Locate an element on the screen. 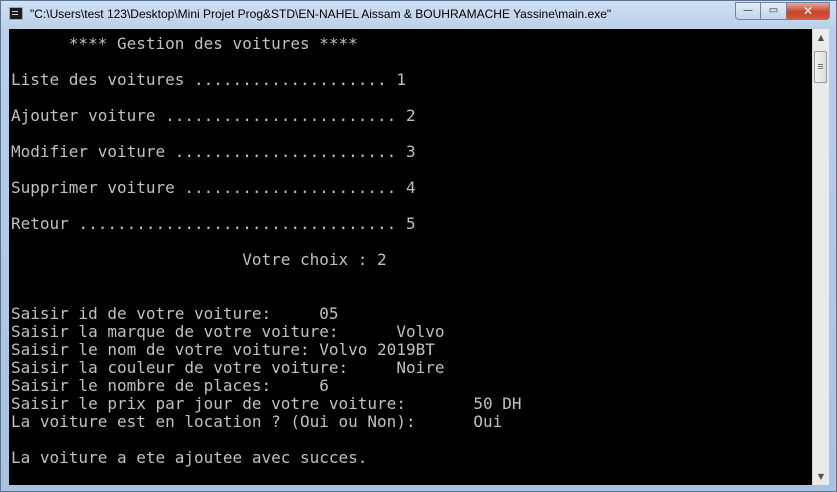  prompt-seats: Saisir le nombre de places: 6 is located at coordinates (170, 385).